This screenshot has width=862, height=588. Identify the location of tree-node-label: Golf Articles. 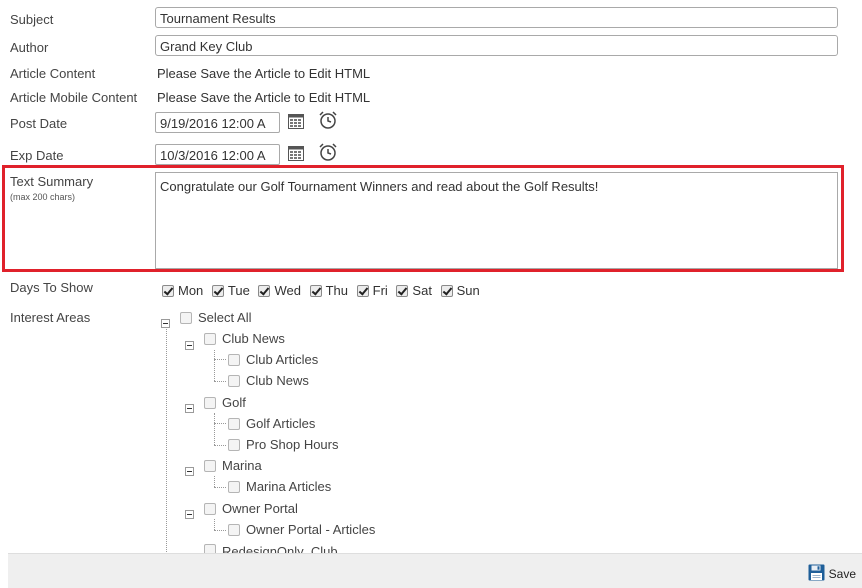
(281, 423).